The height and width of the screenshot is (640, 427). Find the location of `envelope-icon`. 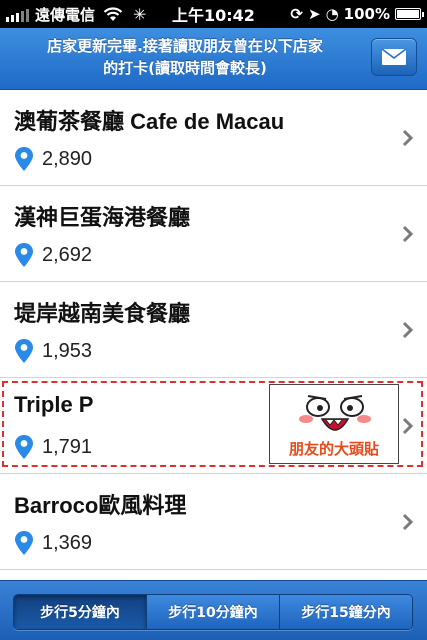

envelope-icon is located at coordinates (394, 56).